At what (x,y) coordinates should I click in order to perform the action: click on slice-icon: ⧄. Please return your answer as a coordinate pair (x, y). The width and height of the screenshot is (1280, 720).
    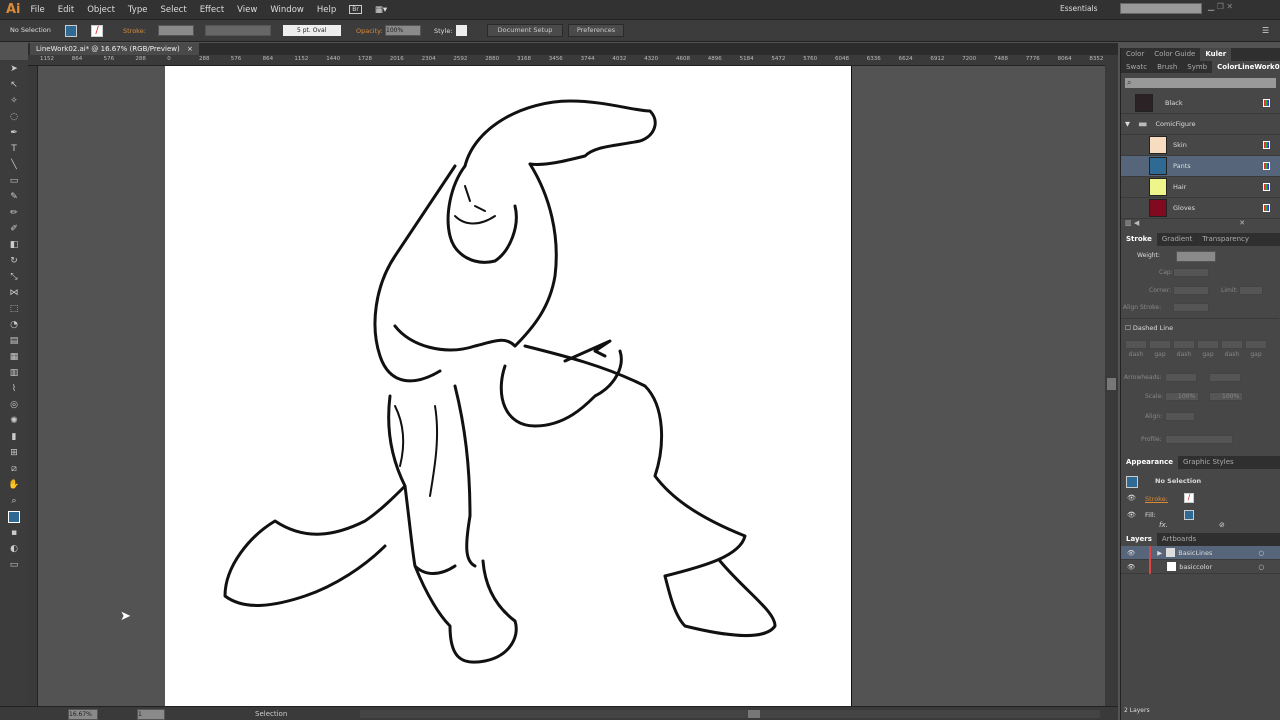
    Looking at the image, I should click on (14, 469).